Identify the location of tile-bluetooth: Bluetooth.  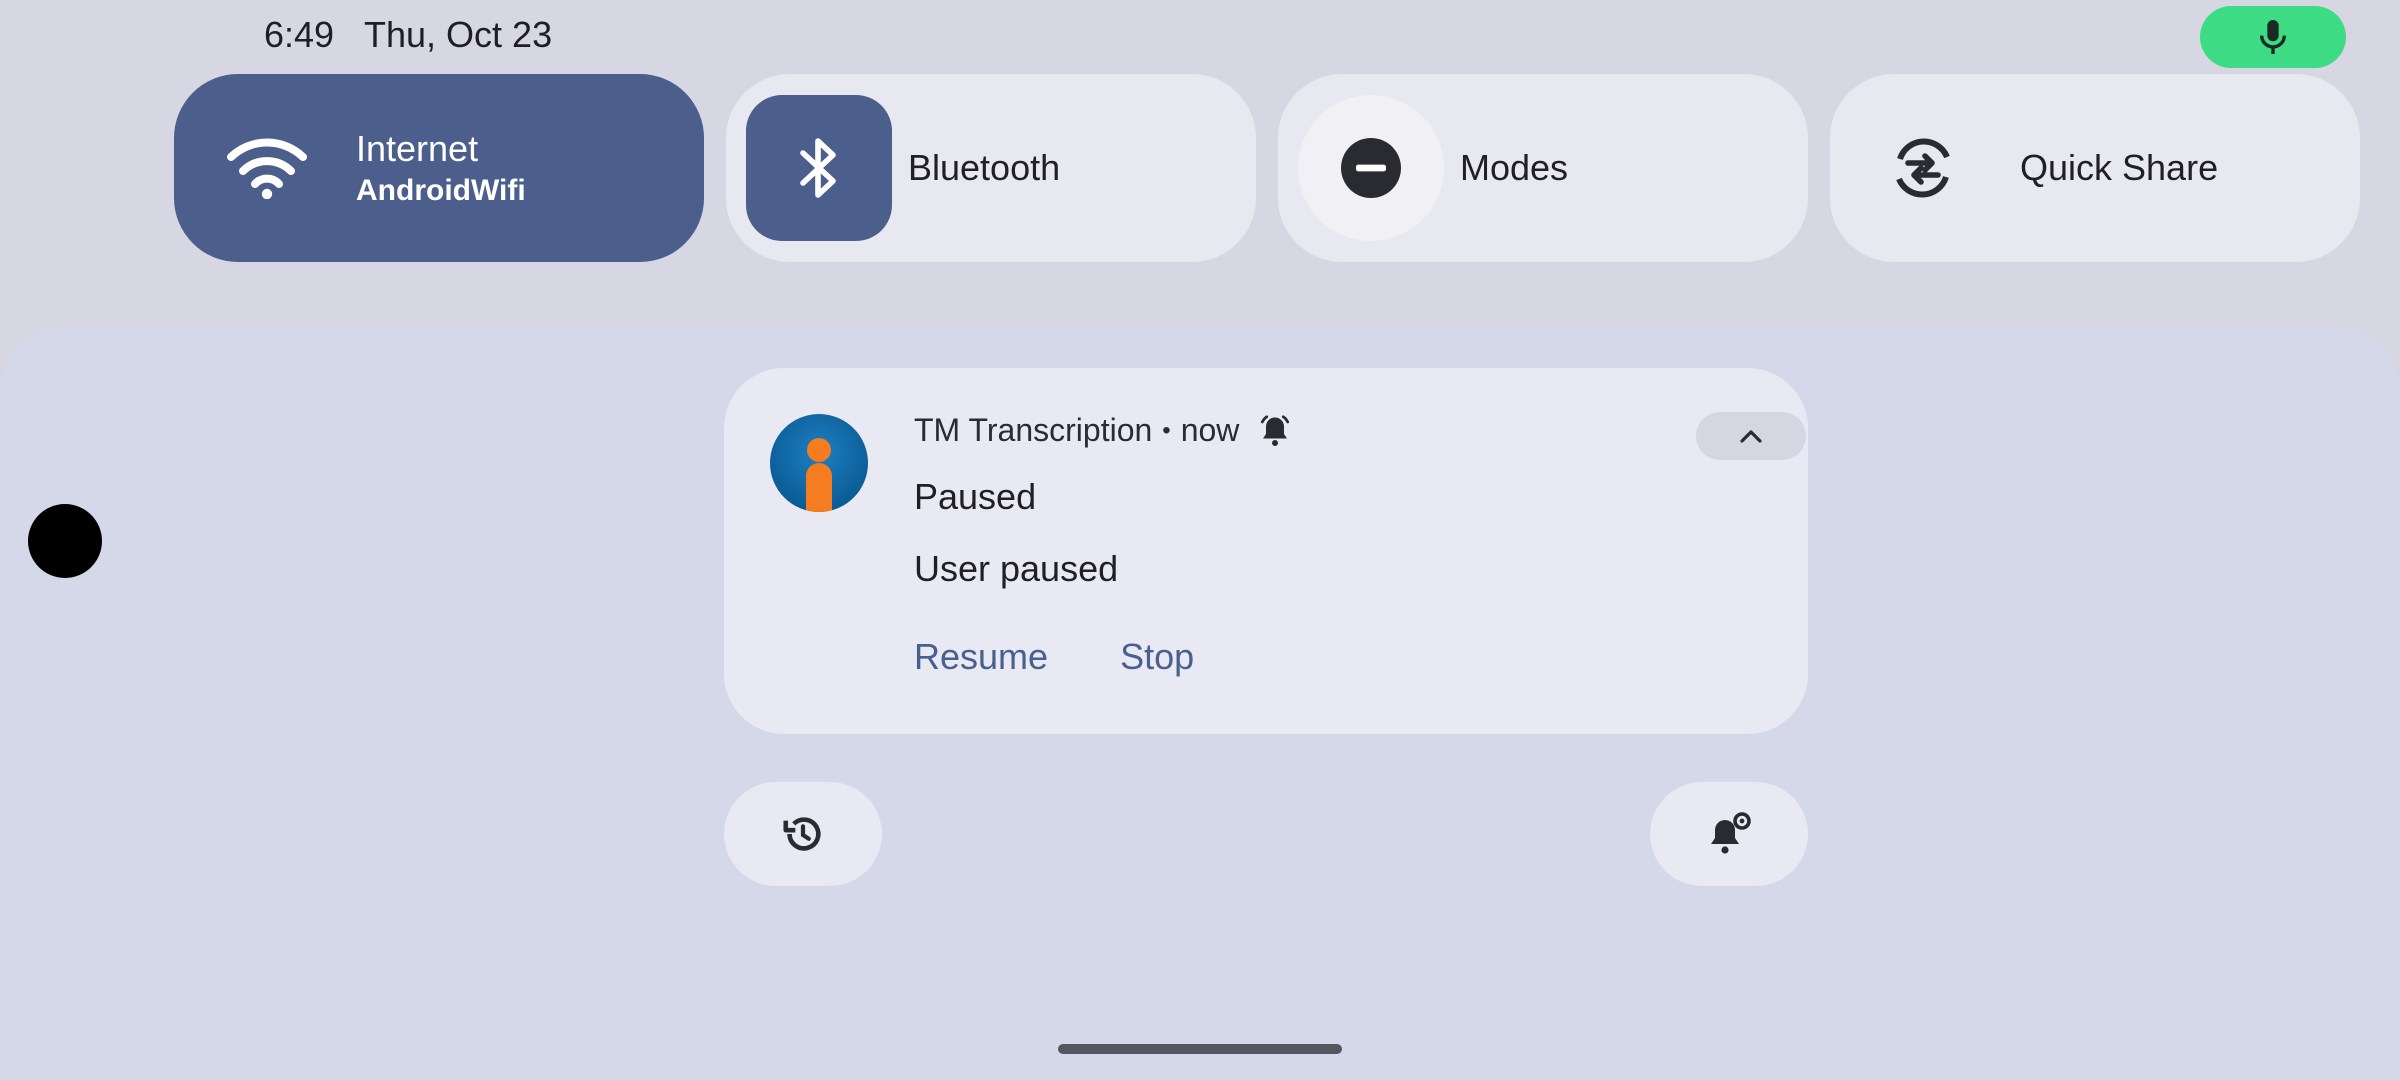
(991, 168).